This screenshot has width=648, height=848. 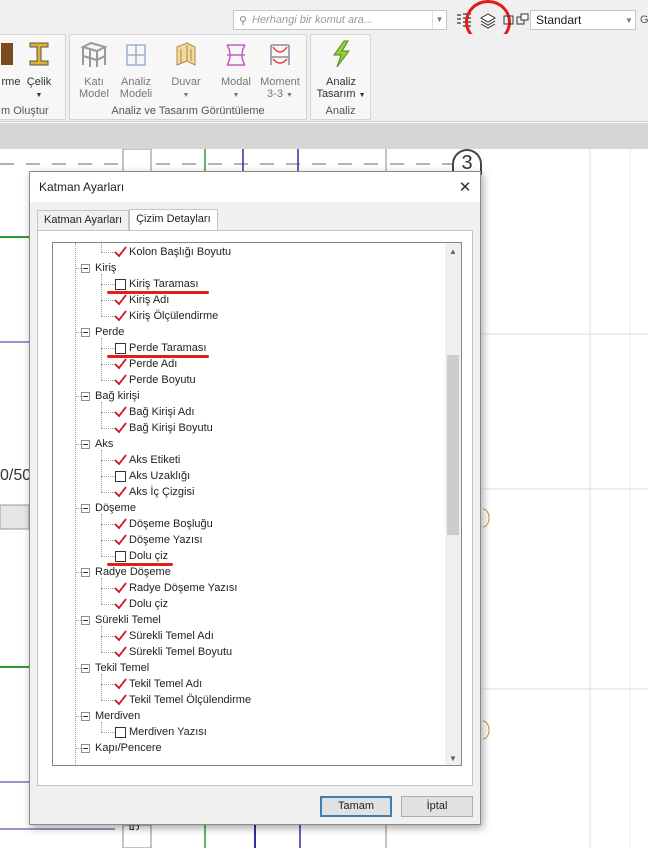 What do you see at coordinates (110, 396) in the screenshot?
I see `tree-group-node: Bağ kirişi` at bounding box center [110, 396].